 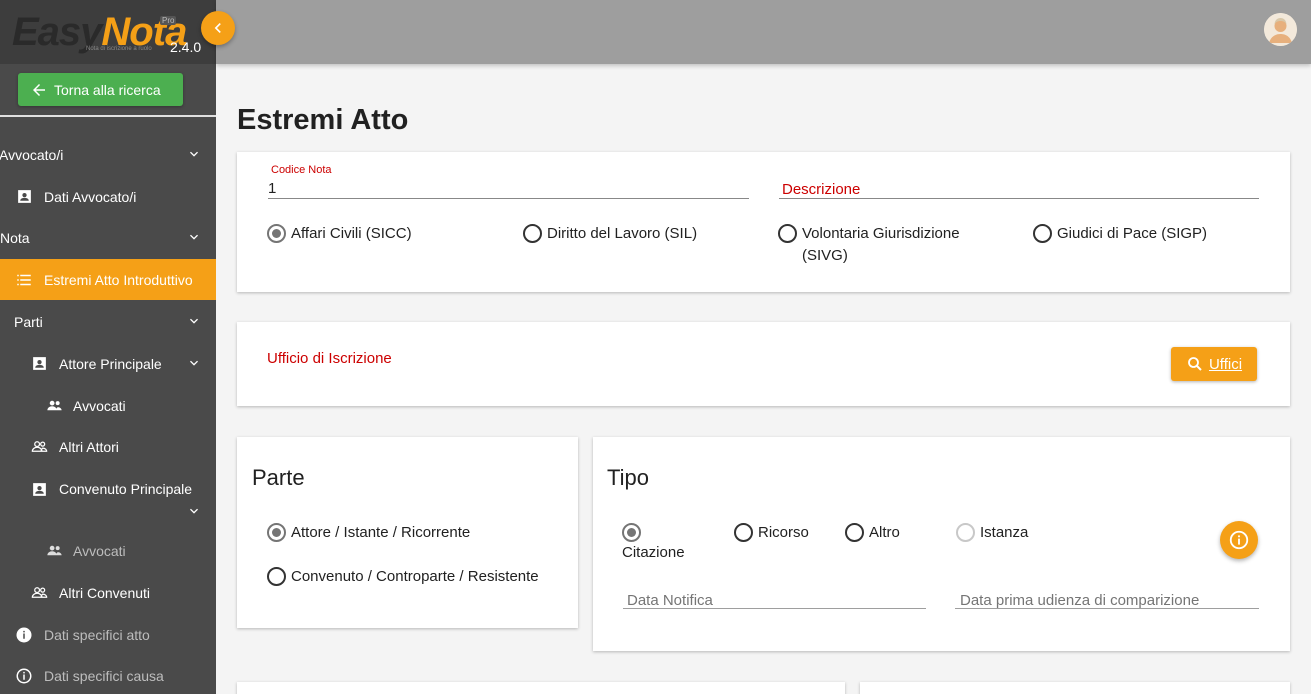 I want to click on sidebar-item-dati-avvocati: Dati Avvocato/i, so click(x=108, y=196).